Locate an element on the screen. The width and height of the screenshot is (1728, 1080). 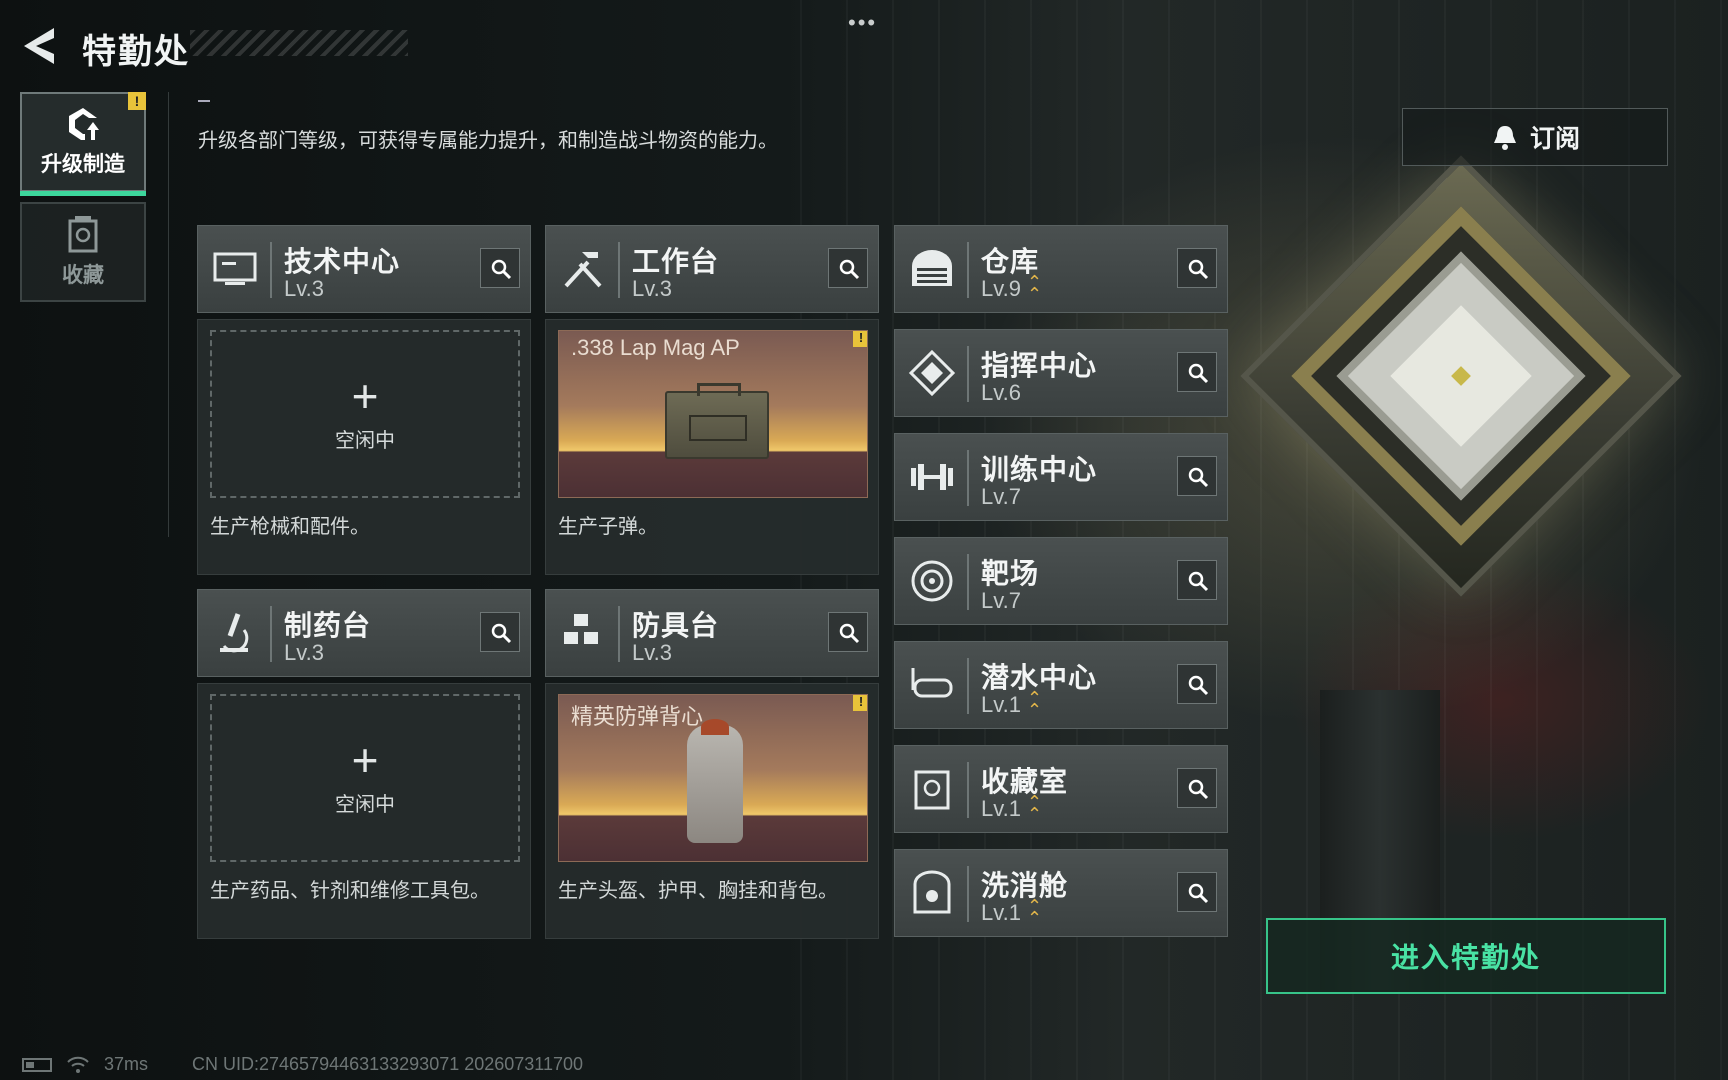
dept-workbench: 工作台 Lv.3 is located at coordinates (712, 269).